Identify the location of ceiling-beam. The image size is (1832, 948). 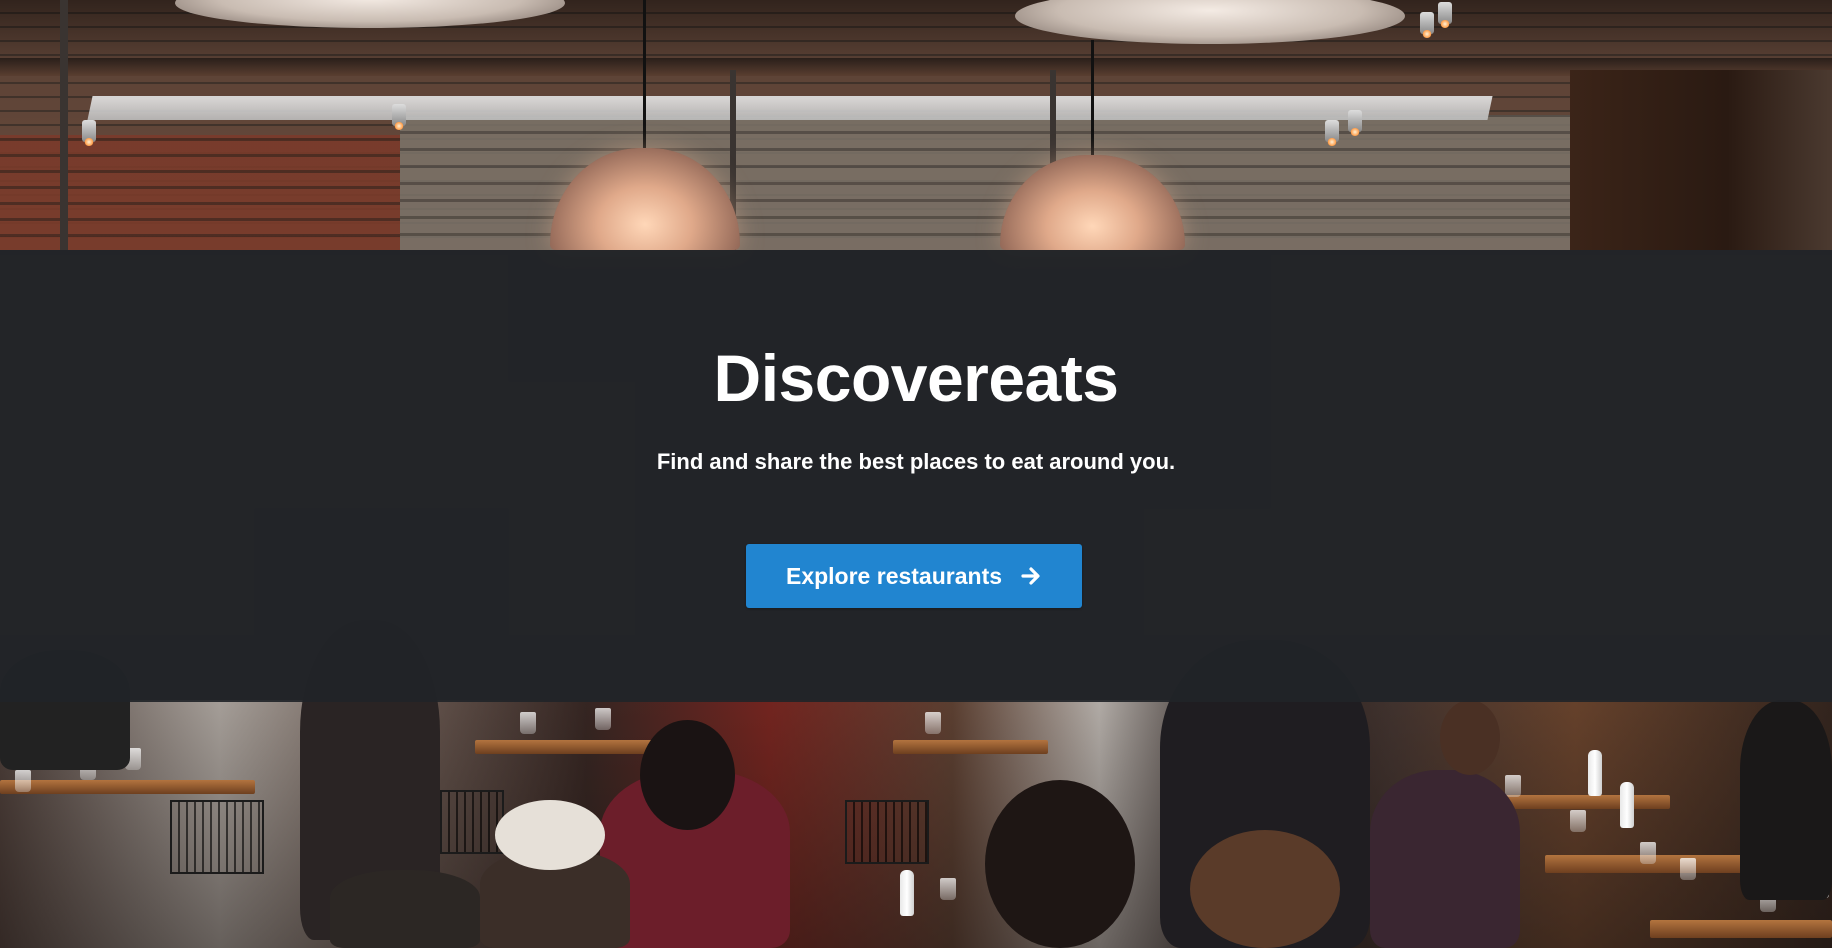
(916, 67).